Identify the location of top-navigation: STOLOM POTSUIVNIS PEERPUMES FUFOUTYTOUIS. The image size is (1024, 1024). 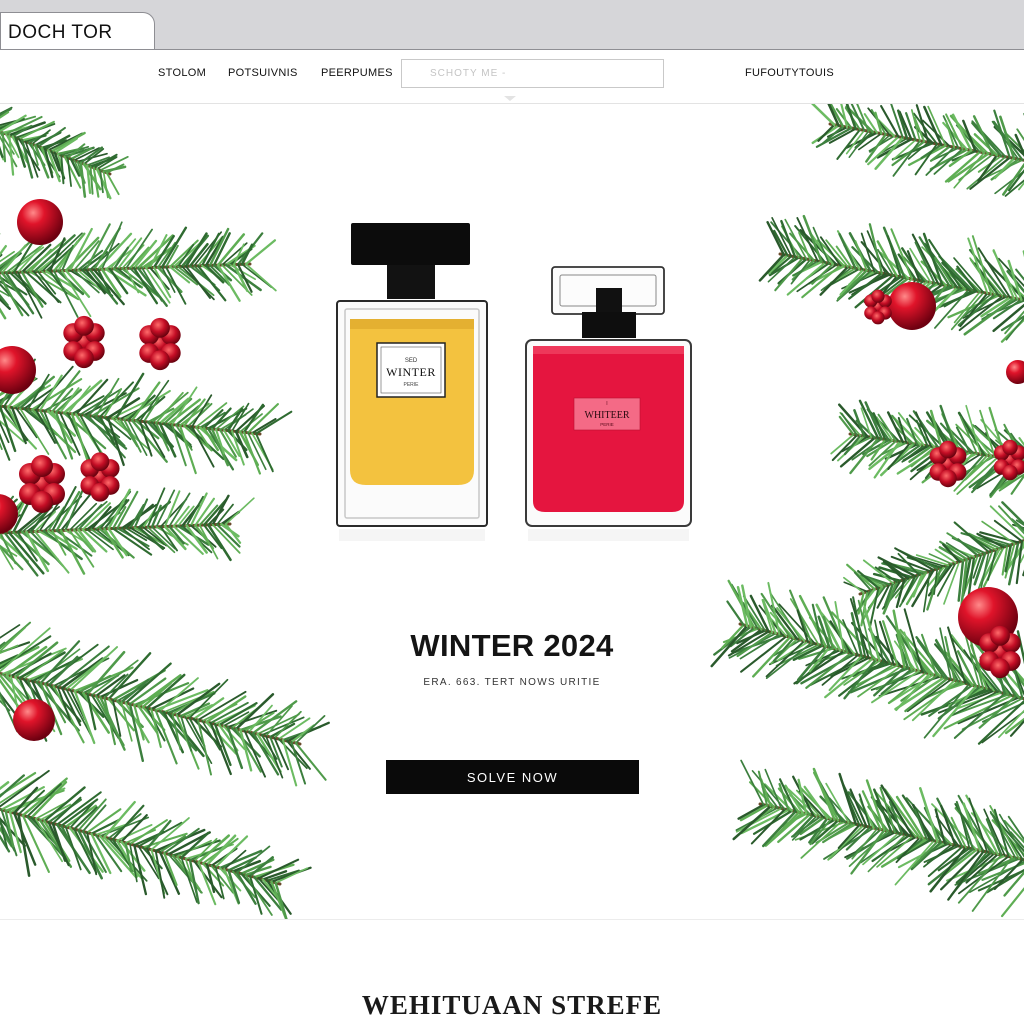
(512, 77).